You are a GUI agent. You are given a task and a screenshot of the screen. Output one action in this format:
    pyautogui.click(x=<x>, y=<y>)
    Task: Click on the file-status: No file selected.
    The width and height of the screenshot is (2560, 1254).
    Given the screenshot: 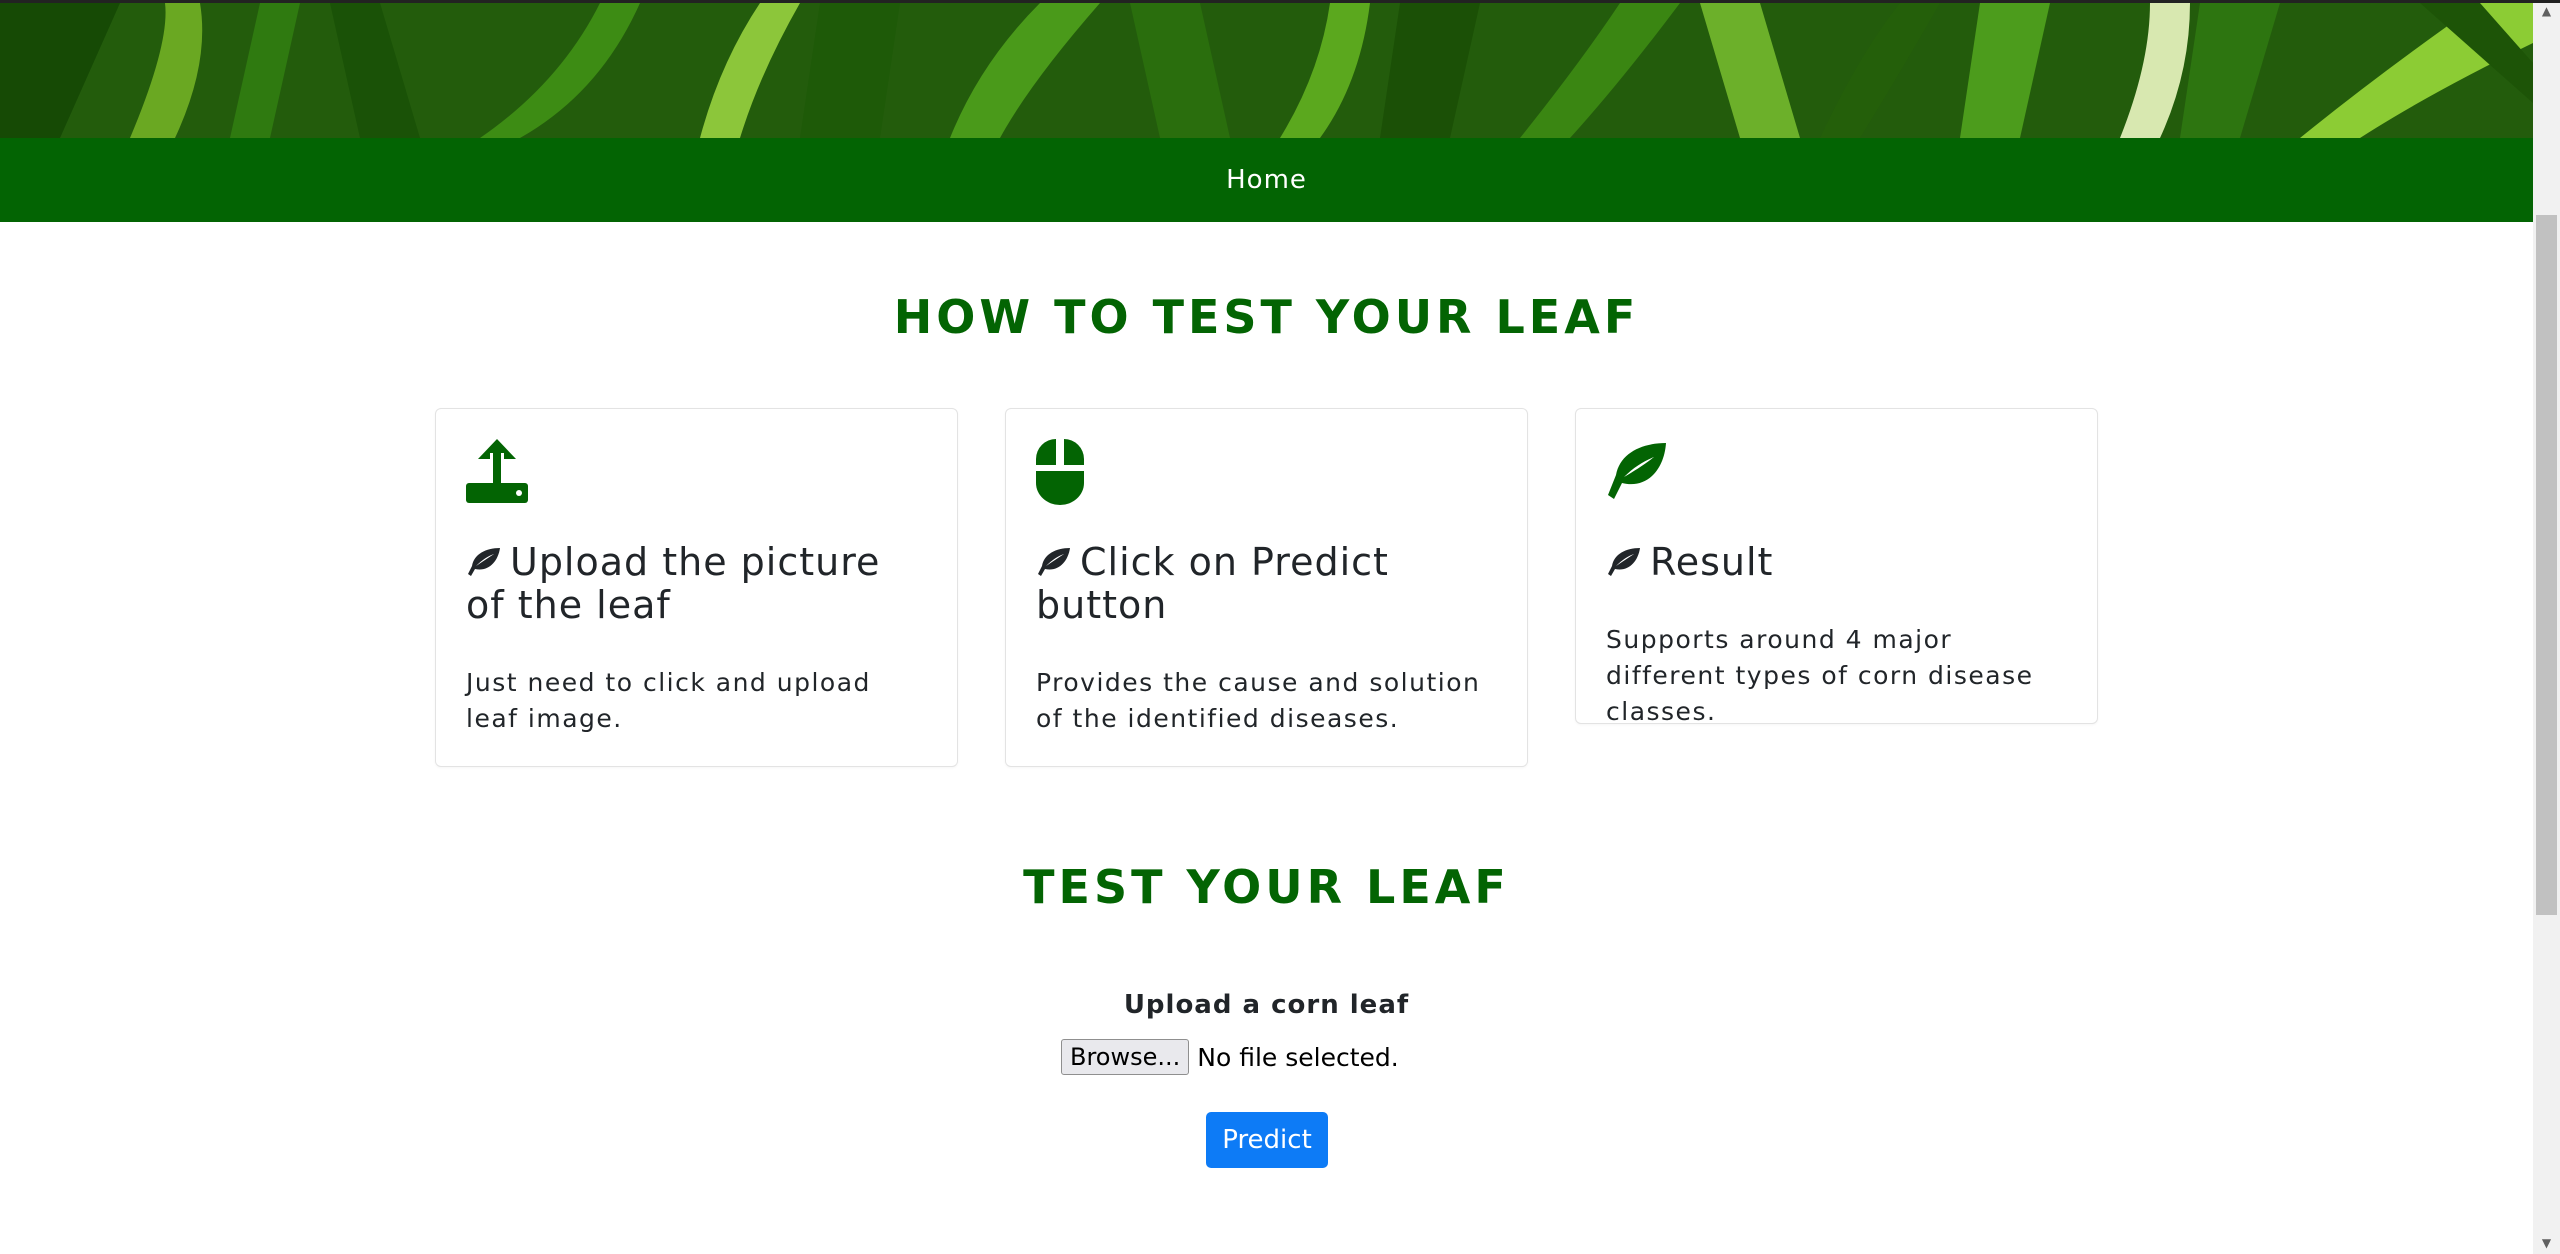 What is the action you would take?
    pyautogui.click(x=1298, y=1057)
    